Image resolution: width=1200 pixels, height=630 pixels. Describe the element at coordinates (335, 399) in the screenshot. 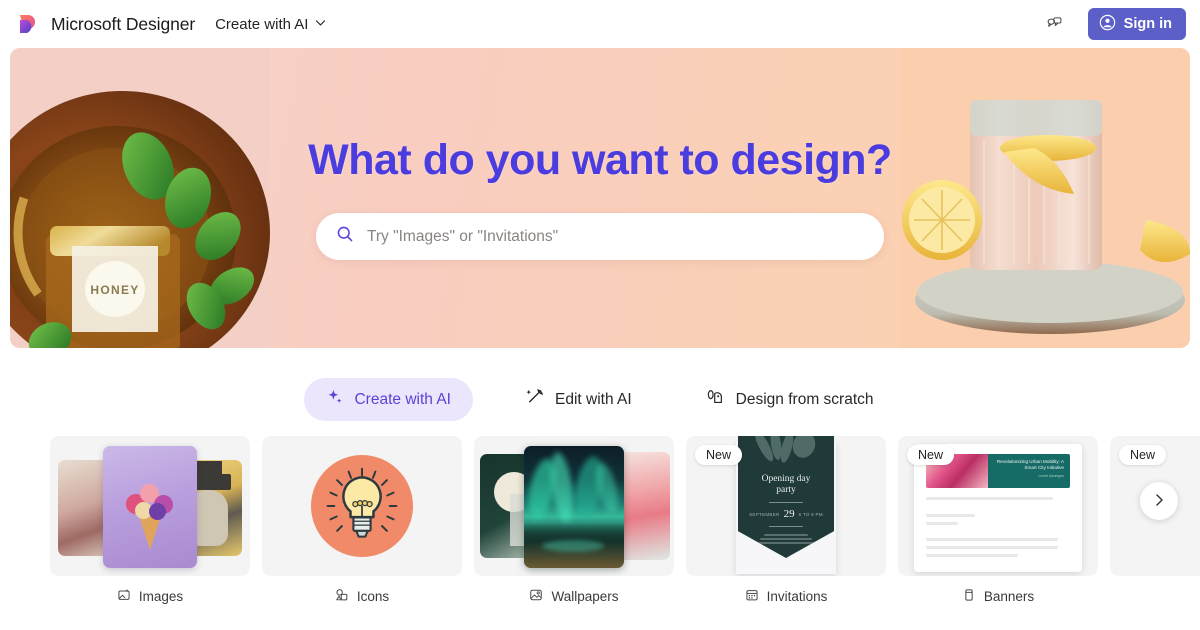

I see `sparkle-icon` at that location.